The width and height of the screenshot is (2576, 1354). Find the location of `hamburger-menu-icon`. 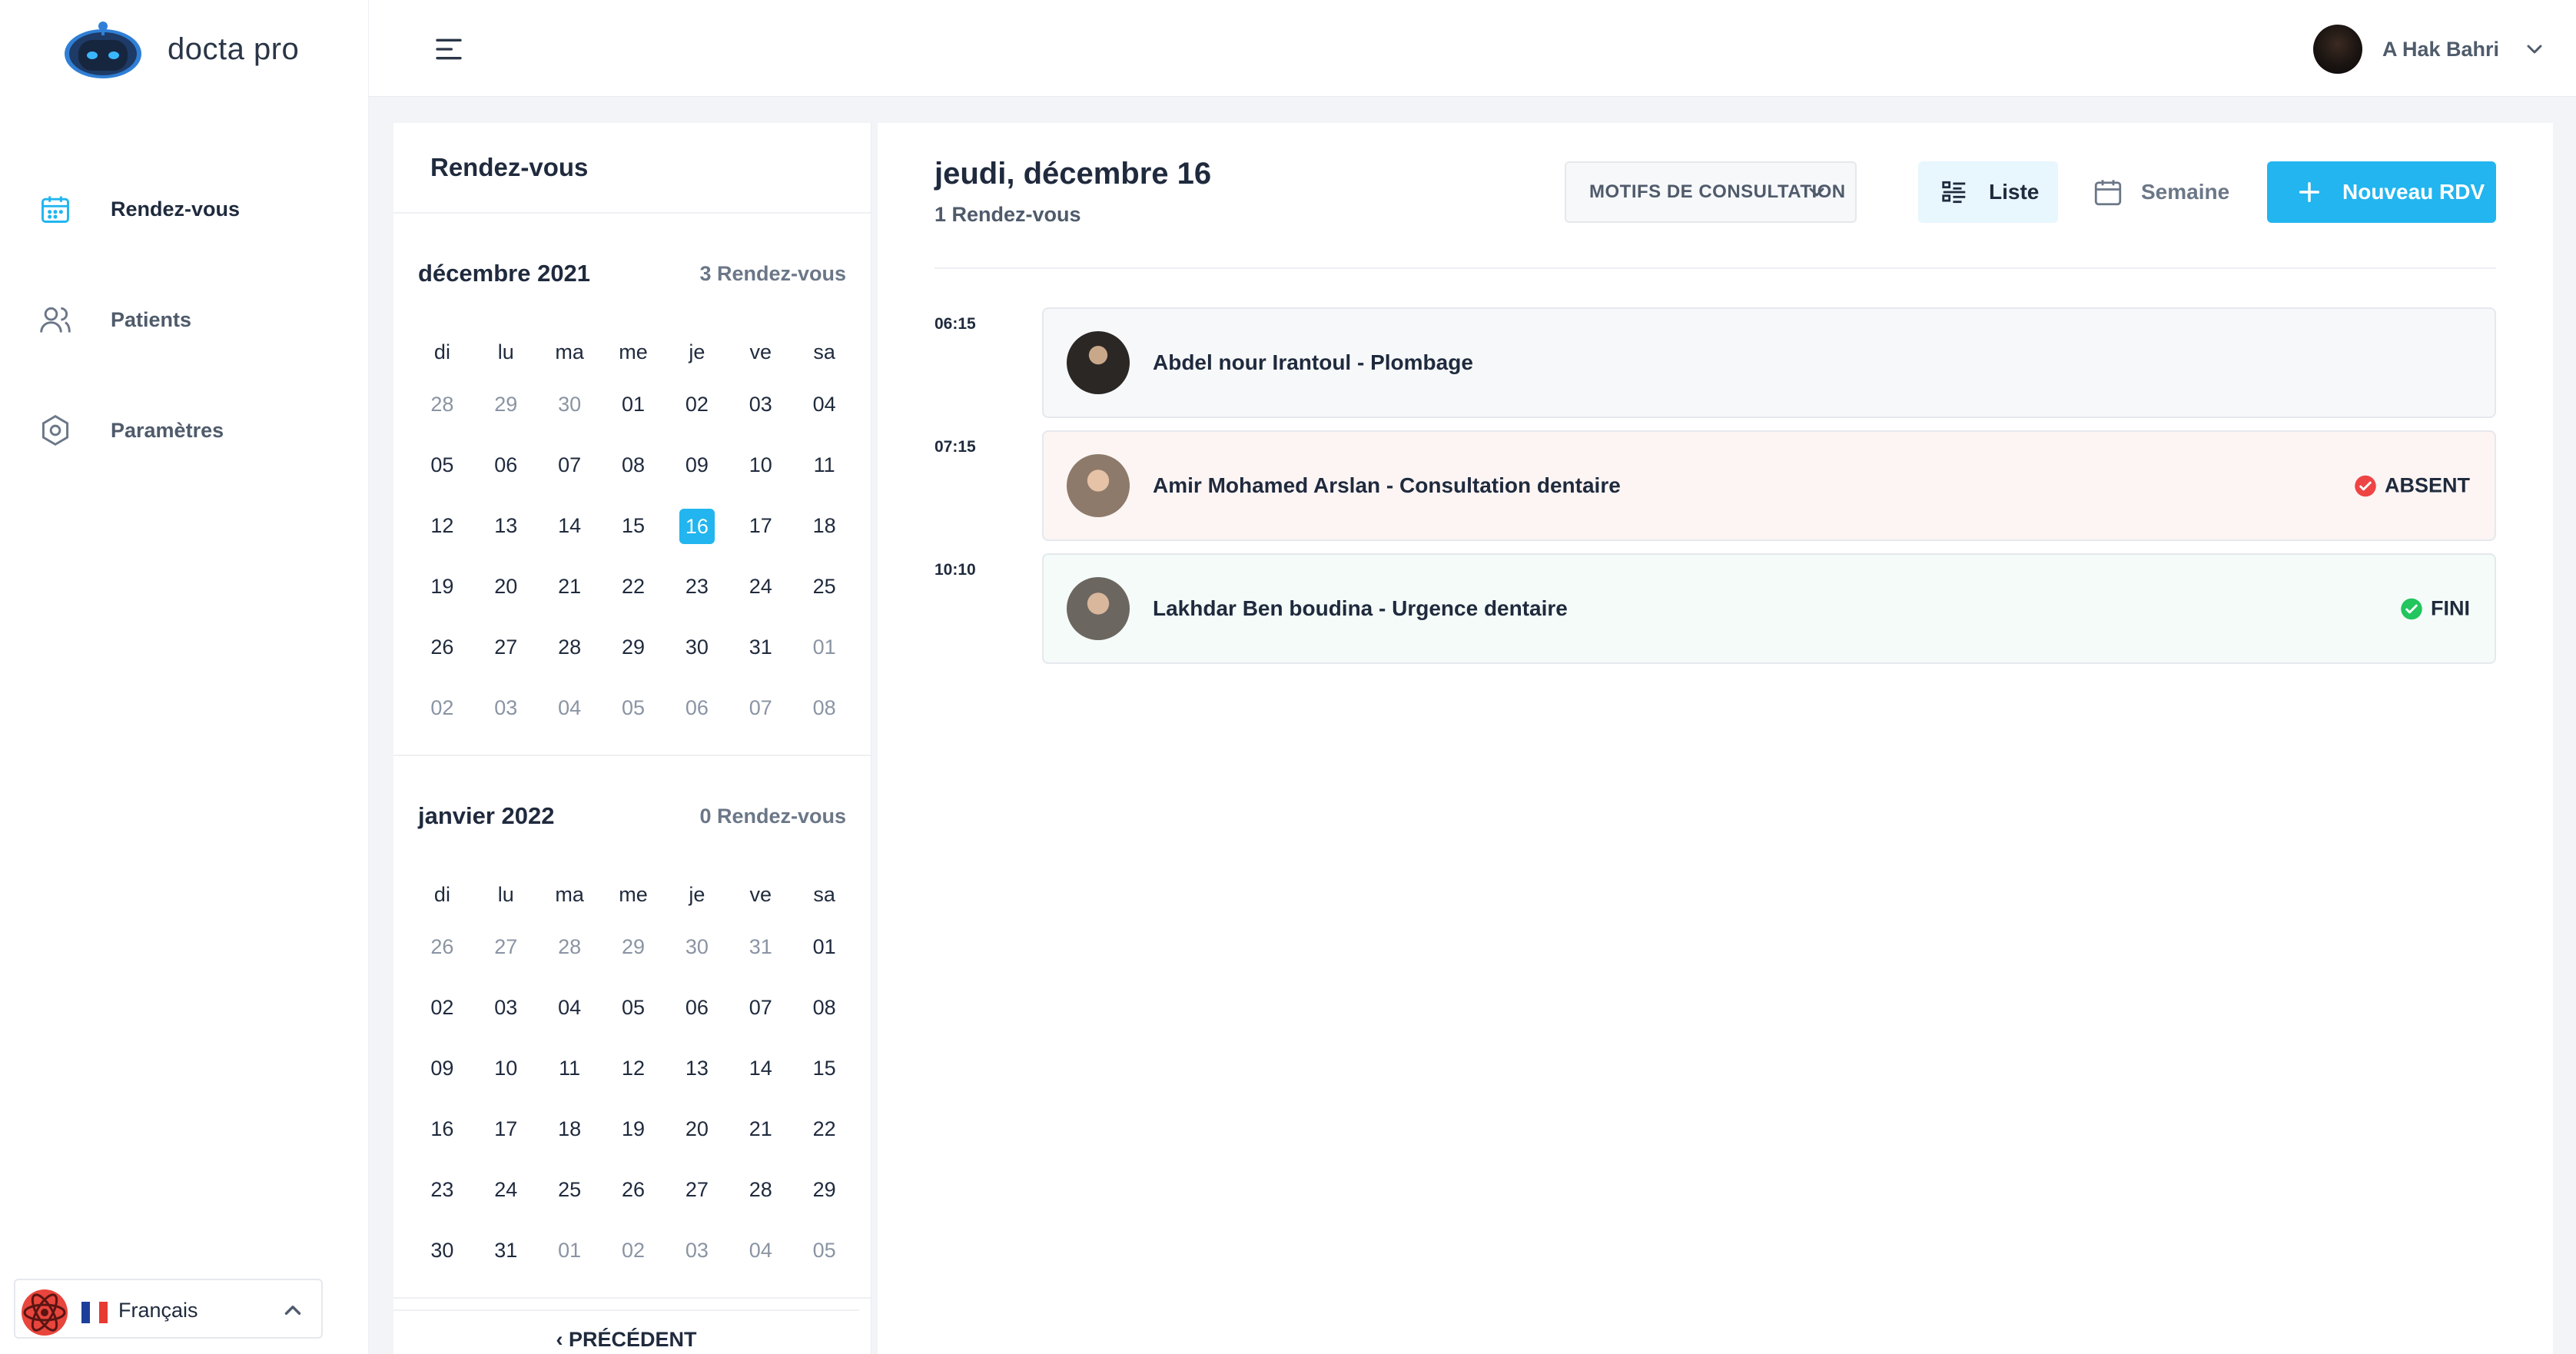

hamburger-menu-icon is located at coordinates (448, 49).